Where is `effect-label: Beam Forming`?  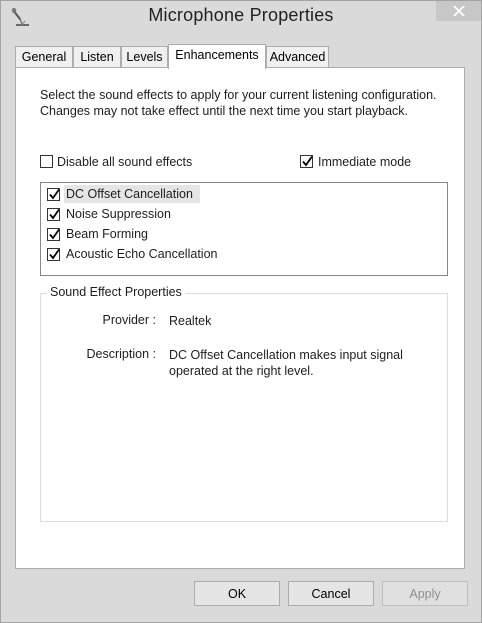 effect-label: Beam Forming is located at coordinates (107, 234).